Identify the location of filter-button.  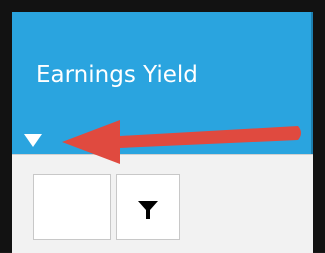
(148, 207).